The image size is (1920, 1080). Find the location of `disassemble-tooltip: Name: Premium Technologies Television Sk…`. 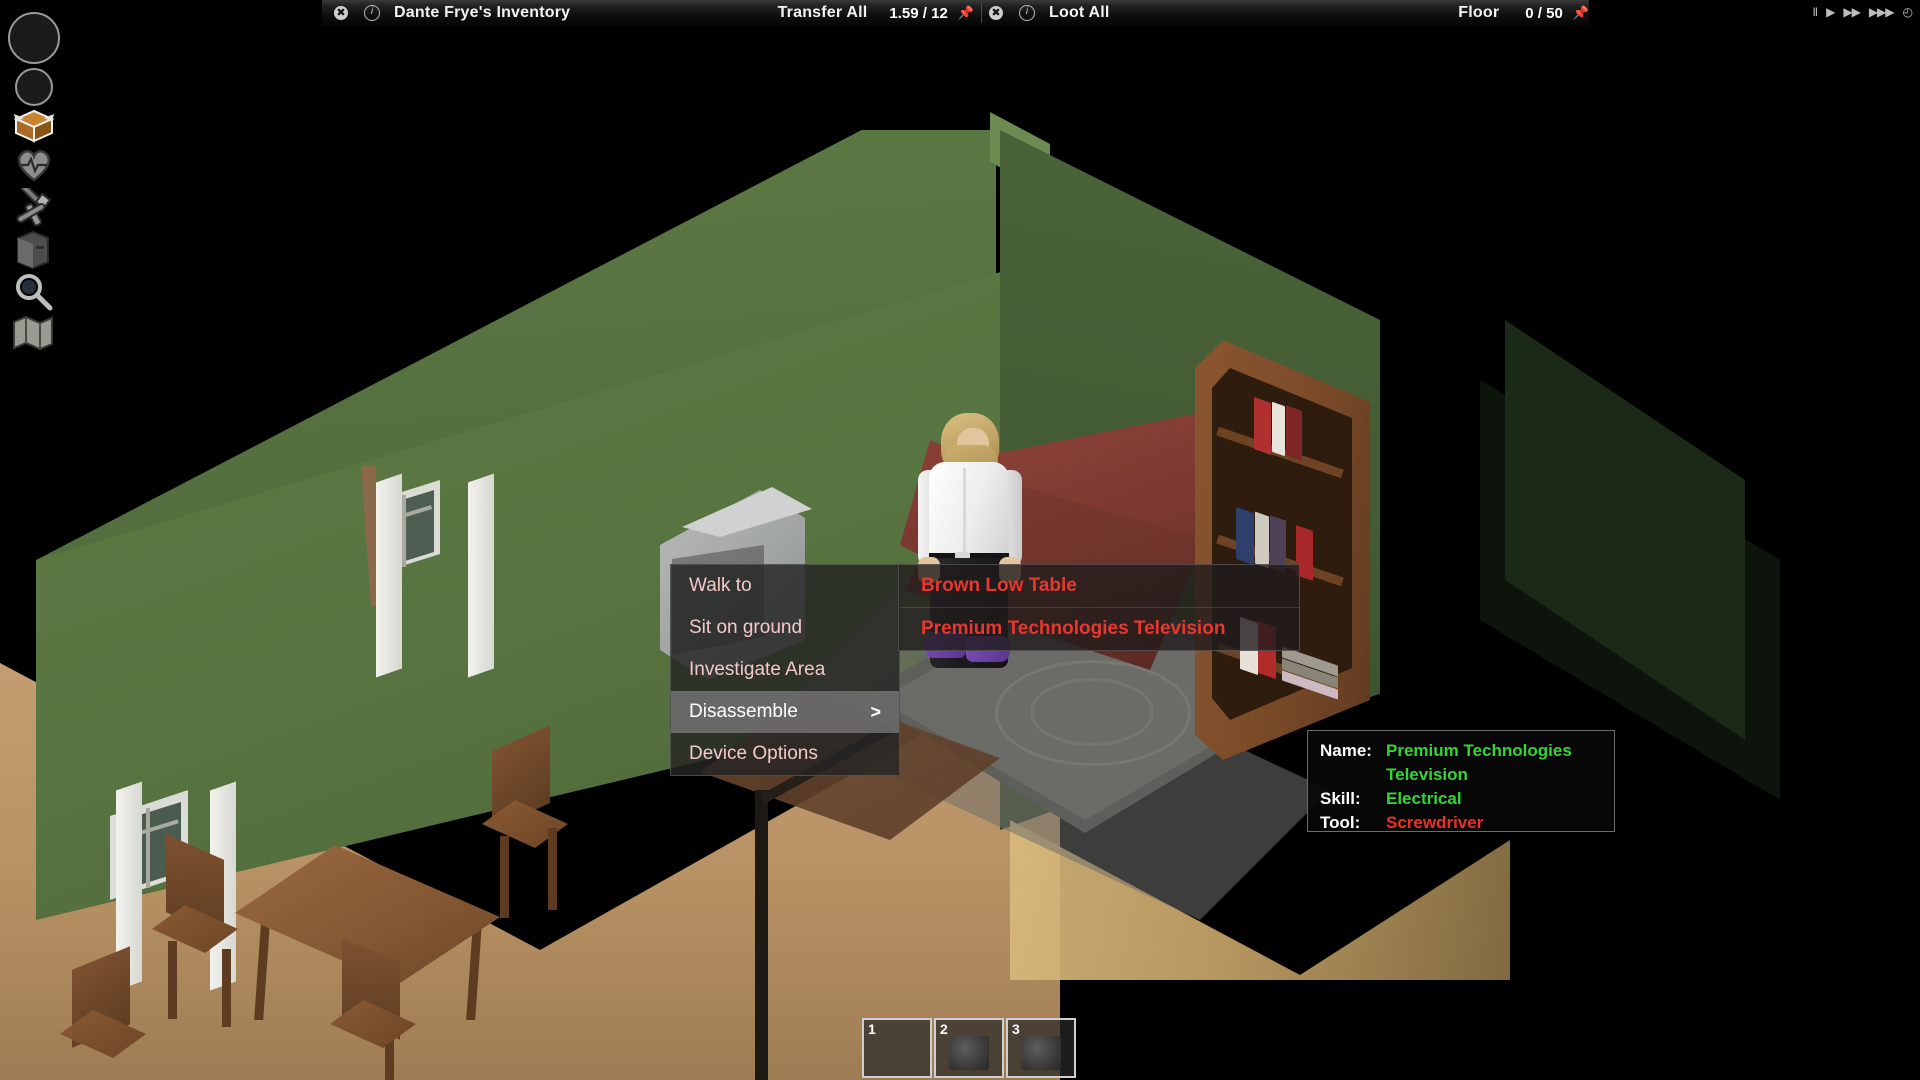

disassemble-tooltip: Name: Premium Technologies Television Sk… is located at coordinates (1461, 781).